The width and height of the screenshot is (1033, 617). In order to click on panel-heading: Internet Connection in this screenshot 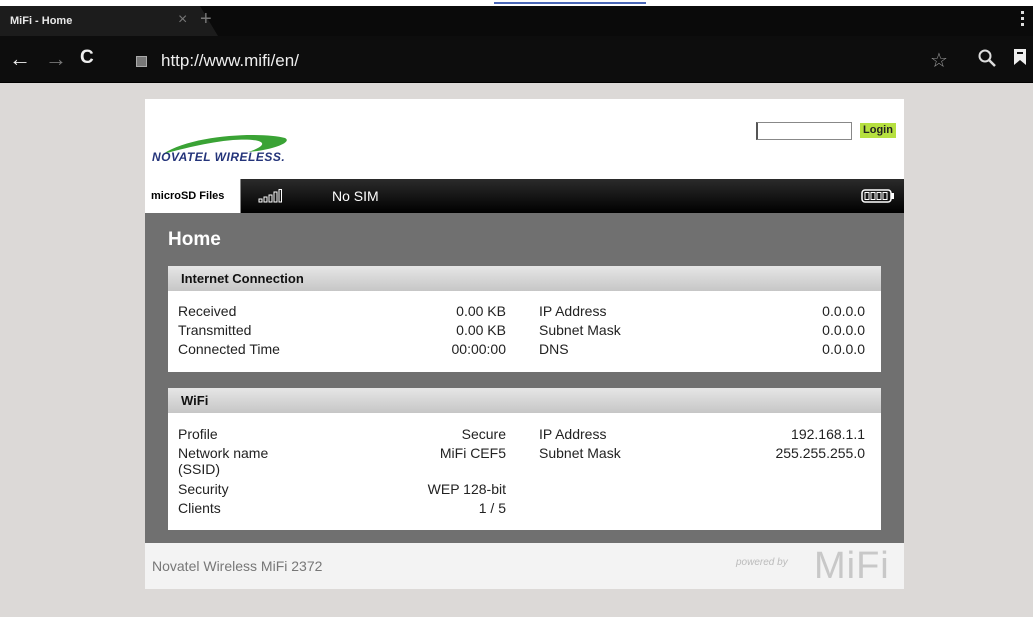, I will do `click(524, 278)`.